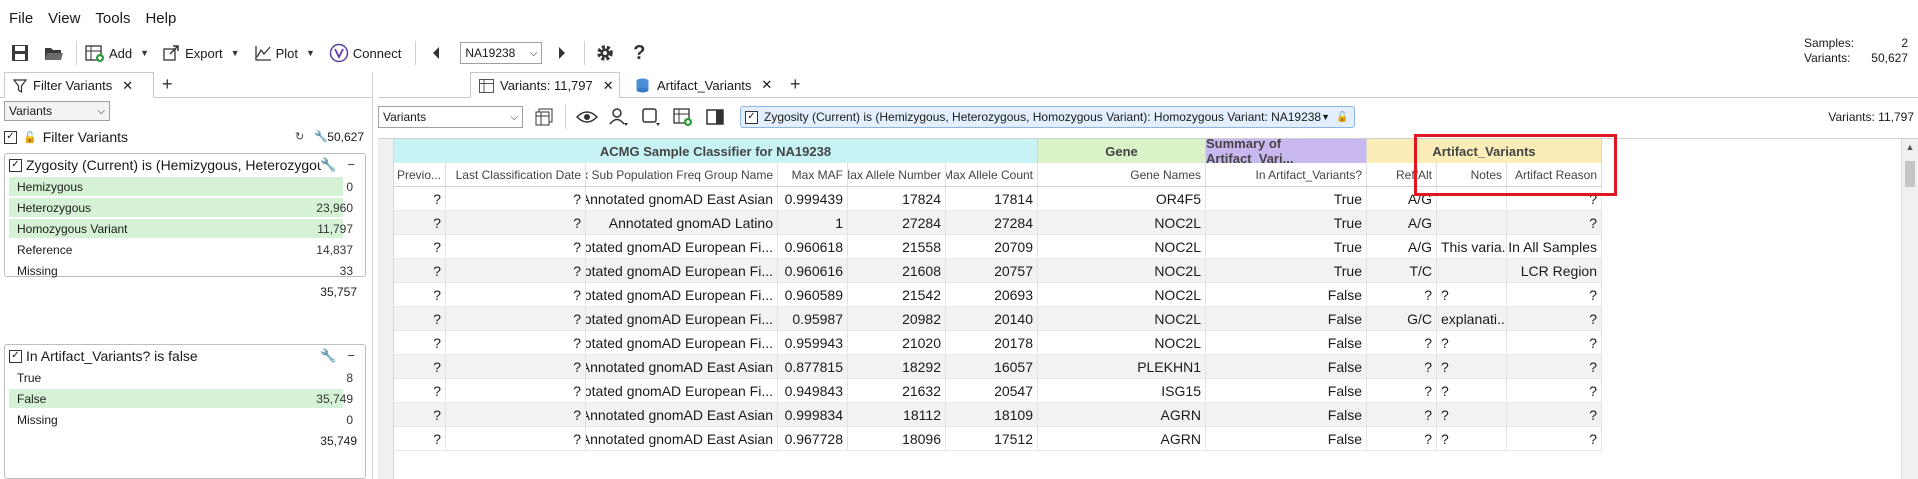  Describe the element at coordinates (1554, 247) in the screenshot. I see `table-cell: In All Samples` at that location.